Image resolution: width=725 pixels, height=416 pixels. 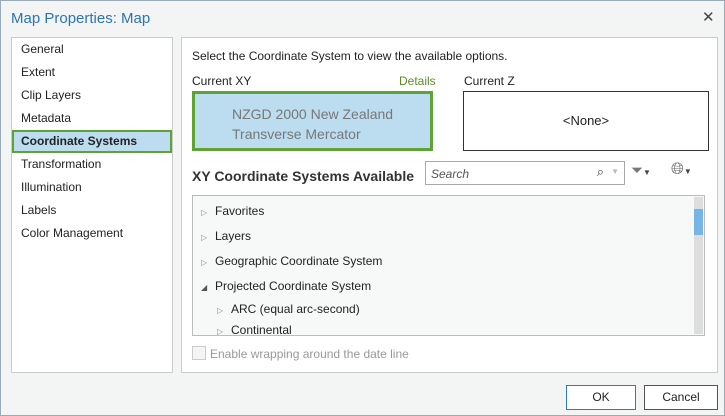 I want to click on sidebar-item-color-management: Color Management, so click(x=92, y=233).